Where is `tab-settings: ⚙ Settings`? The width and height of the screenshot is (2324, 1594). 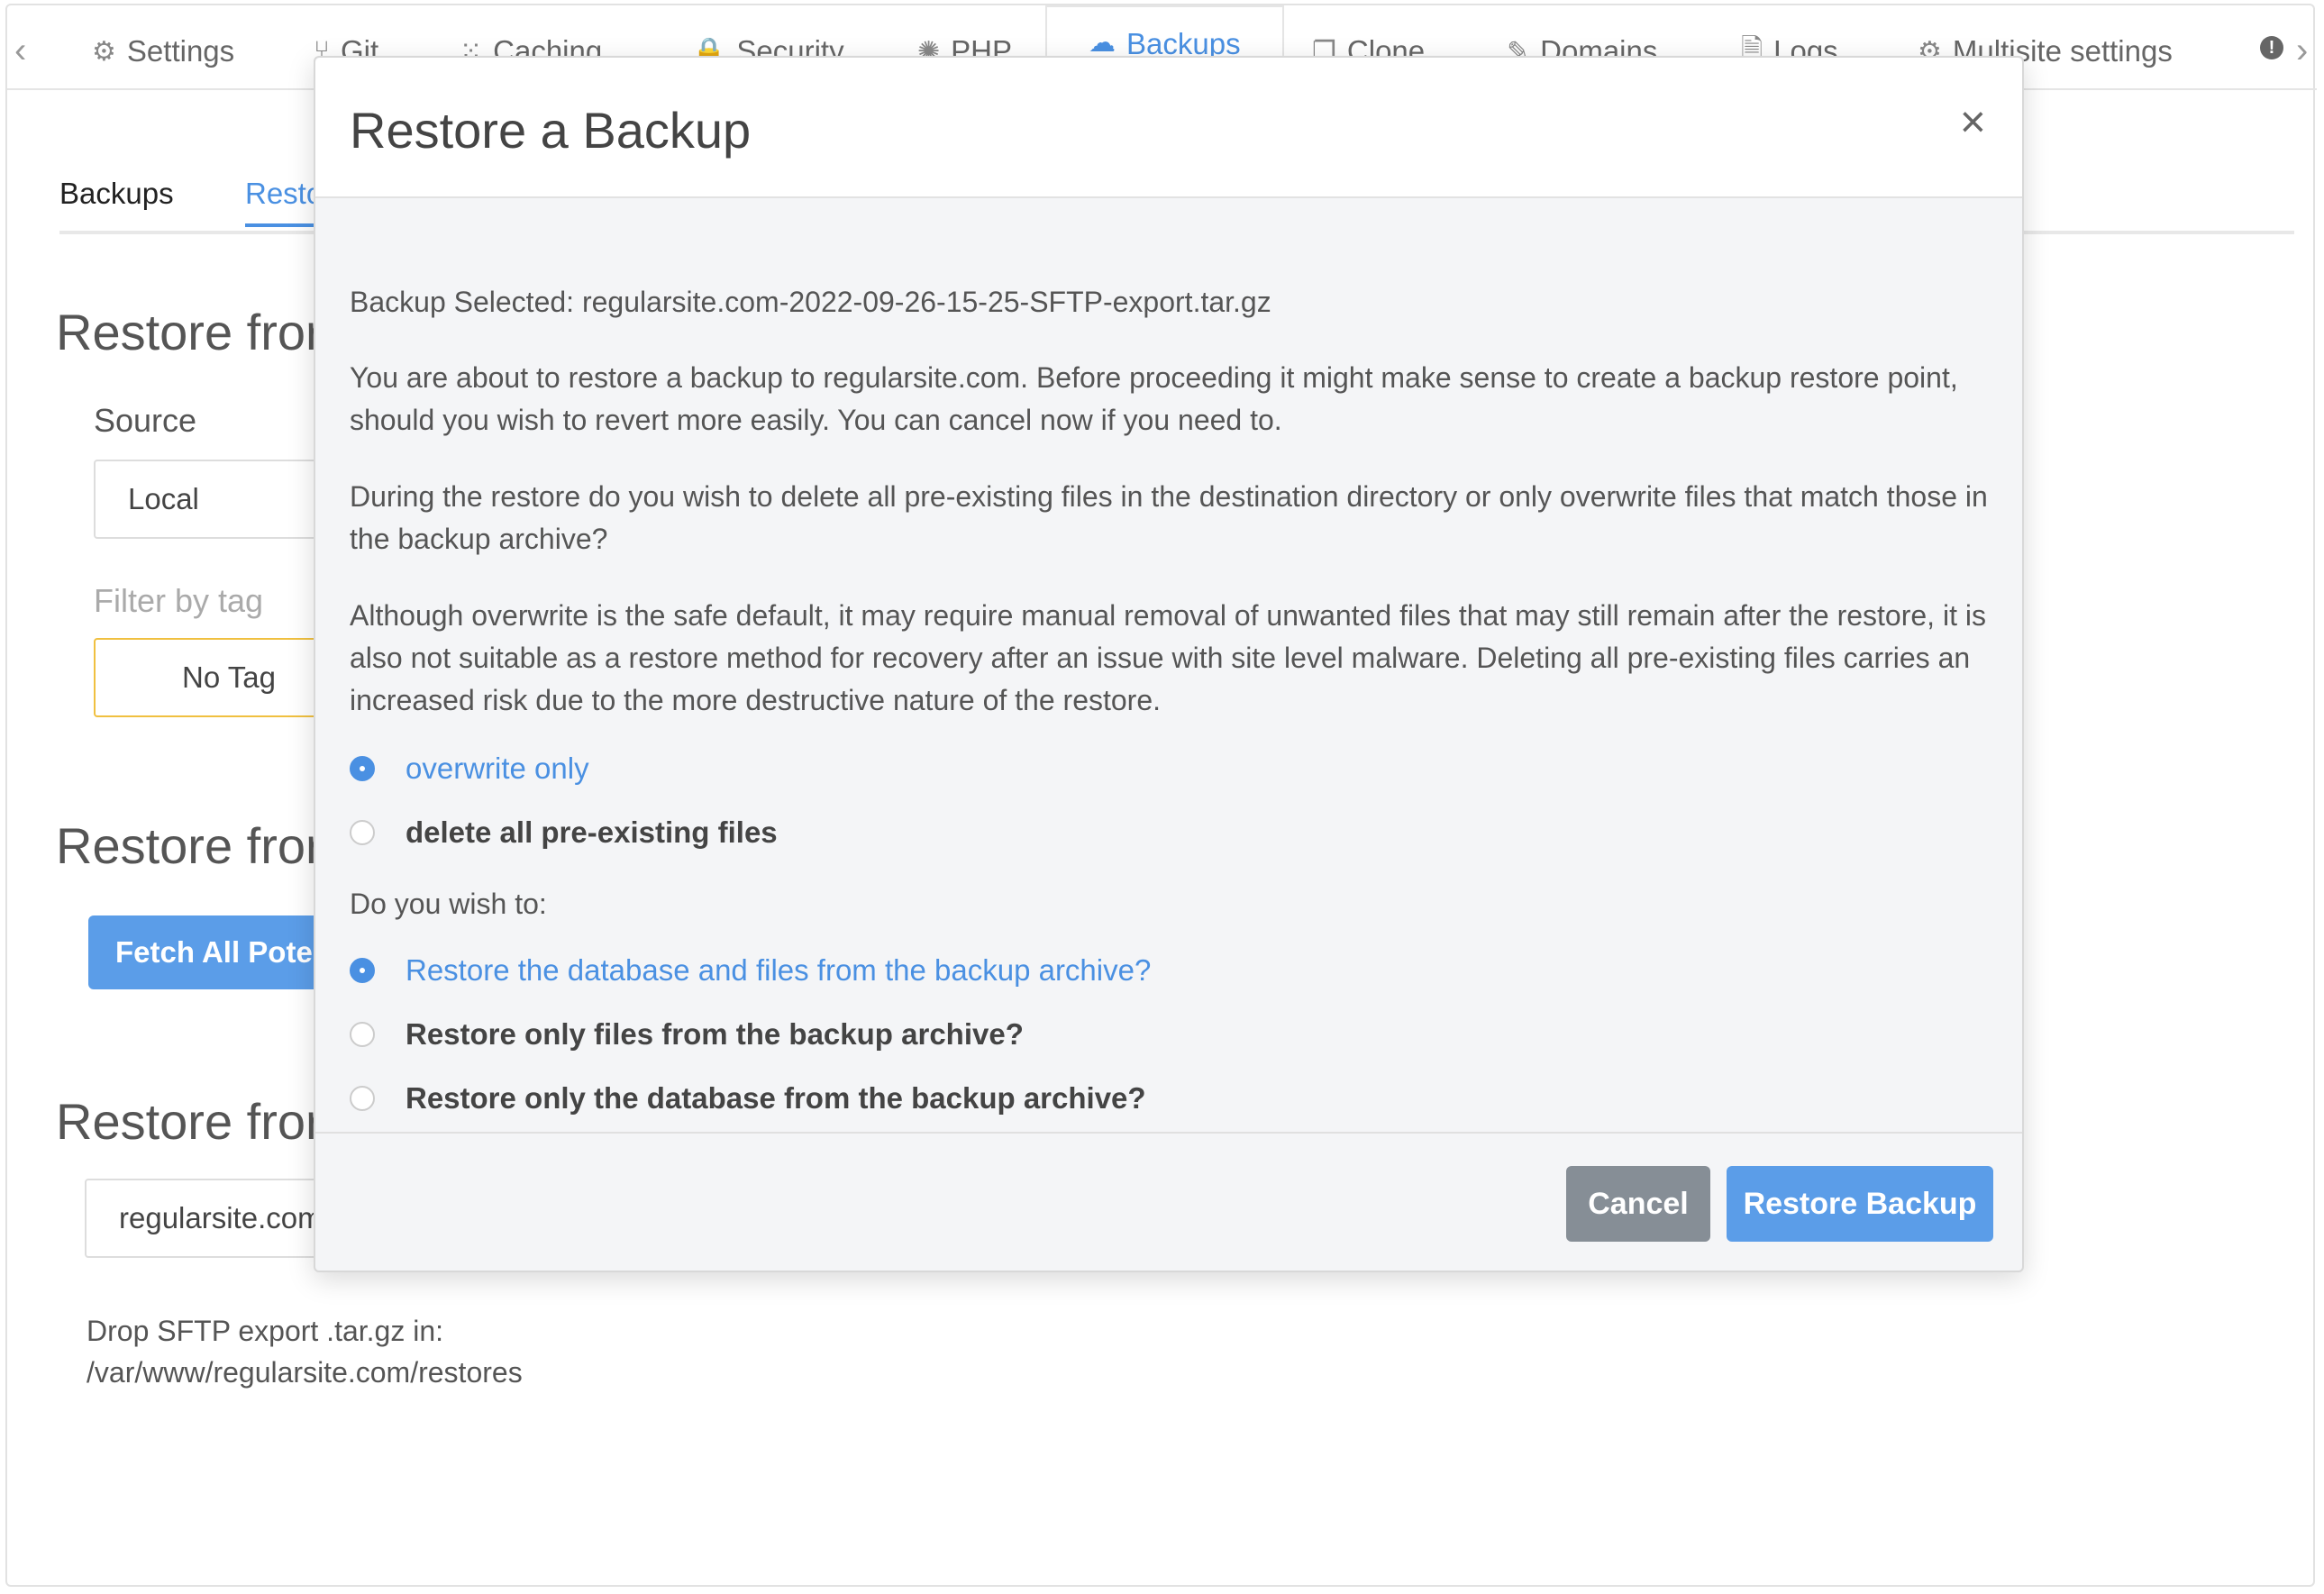 tab-settings: ⚙ Settings is located at coordinates (163, 51).